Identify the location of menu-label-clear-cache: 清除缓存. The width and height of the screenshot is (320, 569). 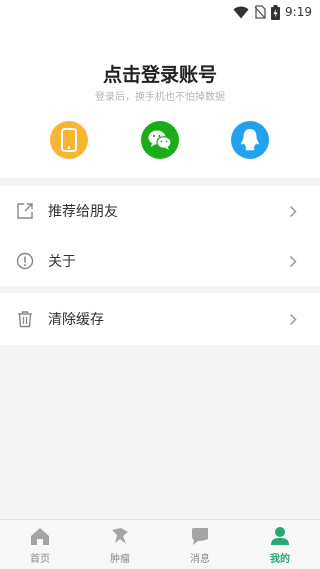
(76, 320).